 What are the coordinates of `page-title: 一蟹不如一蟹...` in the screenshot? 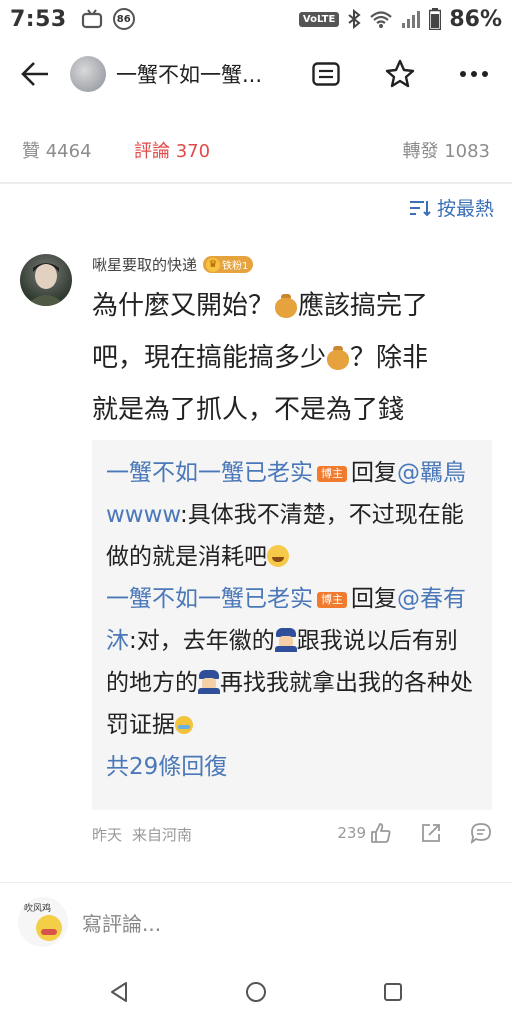 It's located at (189, 75).